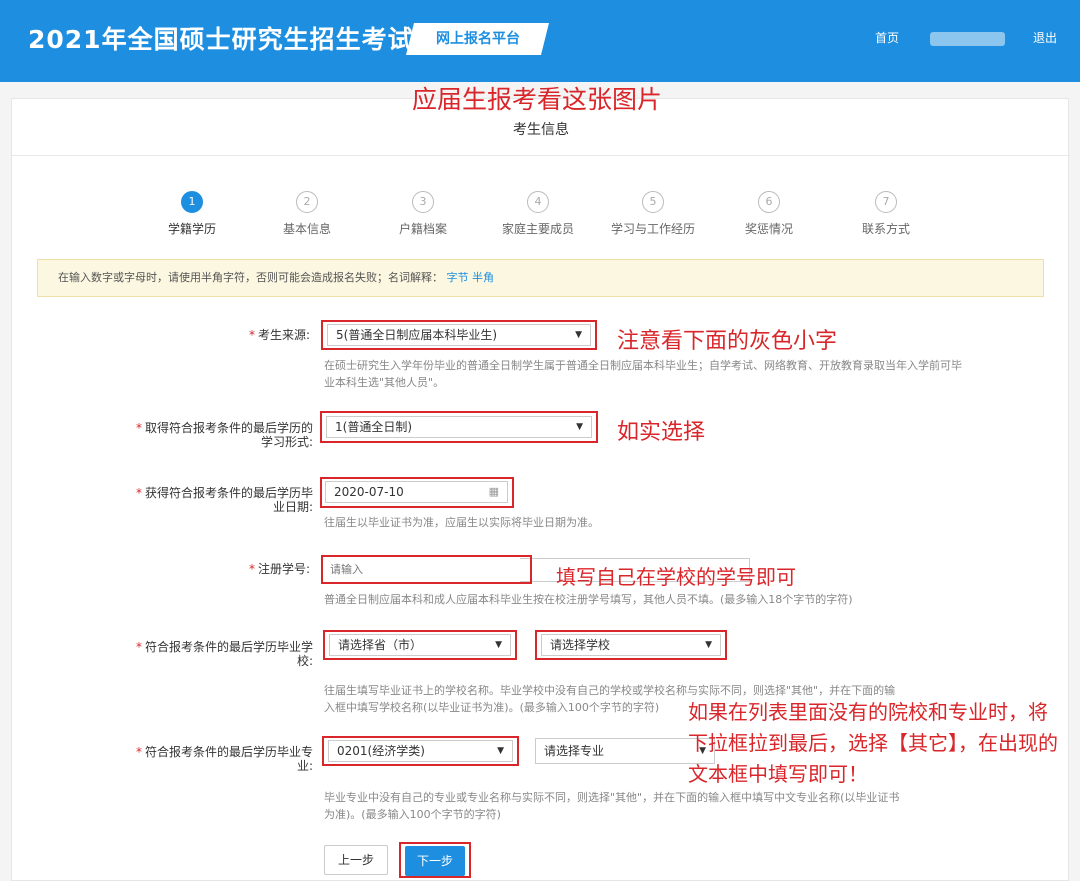 The image size is (1080, 881). Describe the element at coordinates (652, 229) in the screenshot. I see `step-label: 学习与工作经历` at that location.